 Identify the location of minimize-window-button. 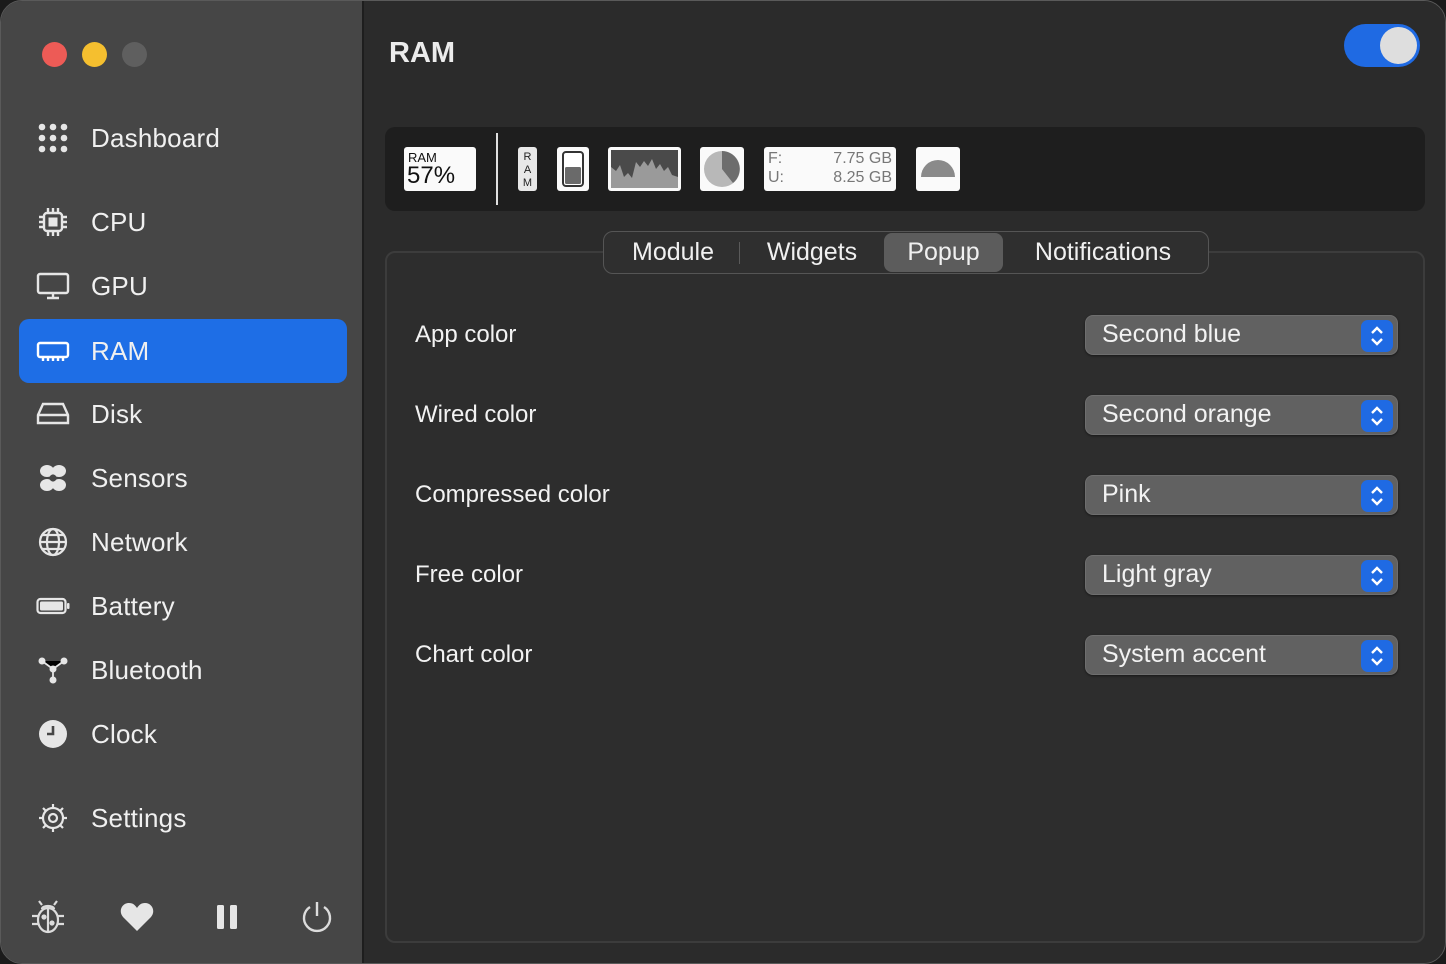
(94, 54).